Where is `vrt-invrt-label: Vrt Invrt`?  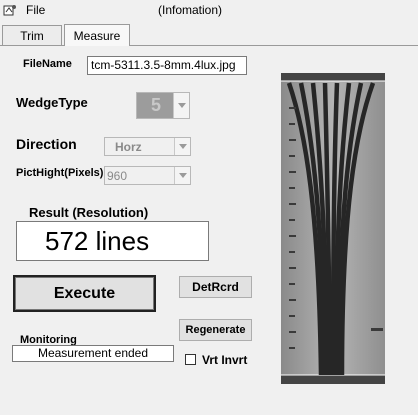
vrt-invrt-label: Vrt Invrt is located at coordinates (225, 360).